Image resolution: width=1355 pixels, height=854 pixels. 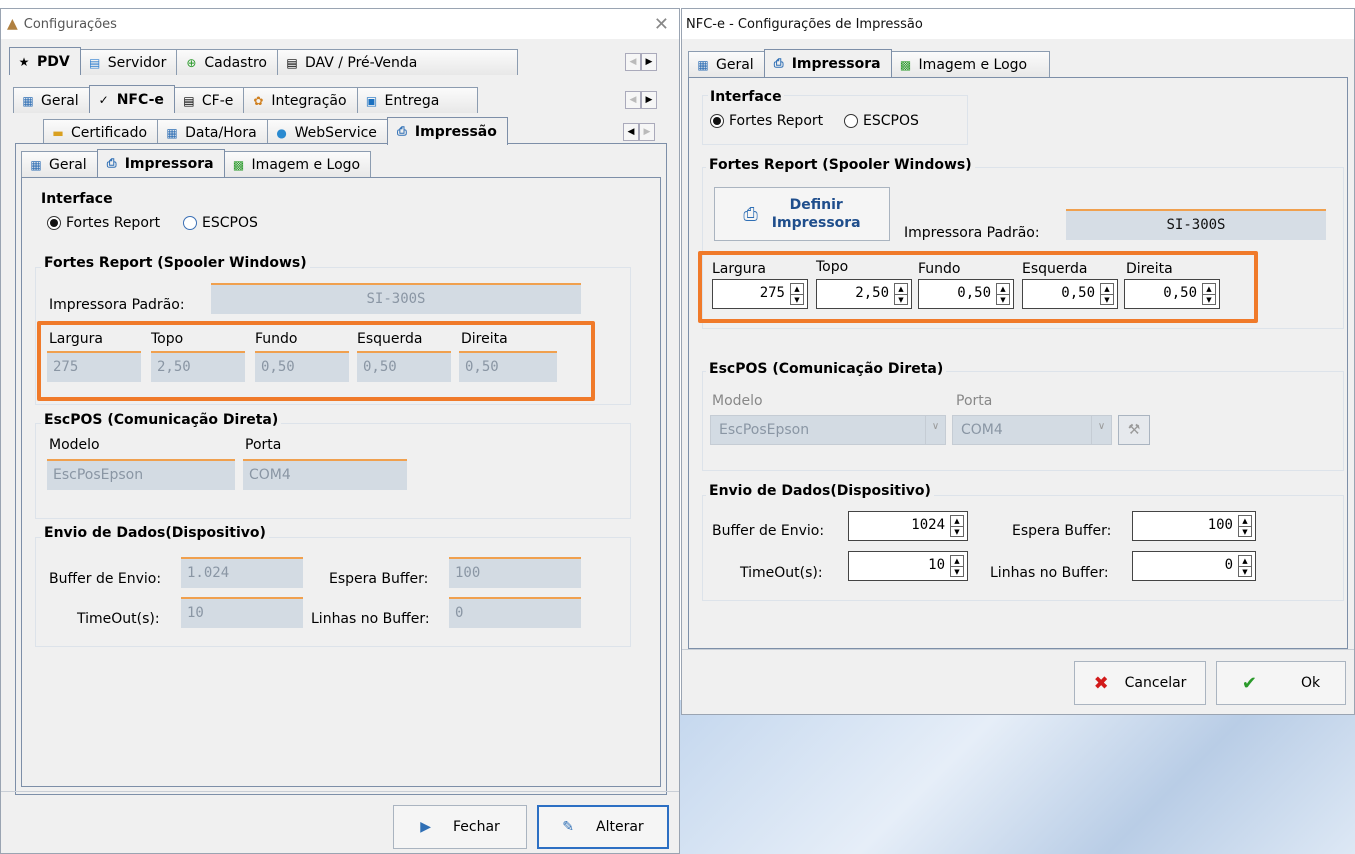 What do you see at coordinates (802, 214) in the screenshot?
I see `definir-impressora-button: ⎙ Definir Impressora` at bounding box center [802, 214].